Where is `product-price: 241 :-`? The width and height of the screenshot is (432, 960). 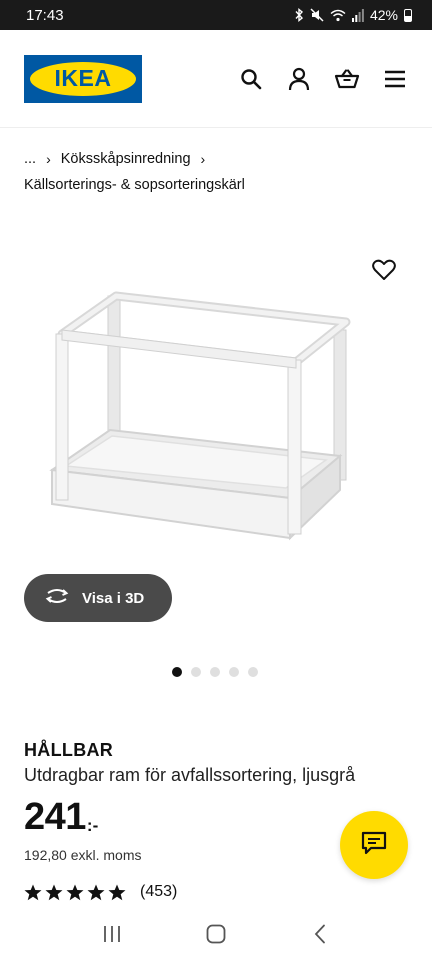
product-price: 241 :- is located at coordinates (61, 817).